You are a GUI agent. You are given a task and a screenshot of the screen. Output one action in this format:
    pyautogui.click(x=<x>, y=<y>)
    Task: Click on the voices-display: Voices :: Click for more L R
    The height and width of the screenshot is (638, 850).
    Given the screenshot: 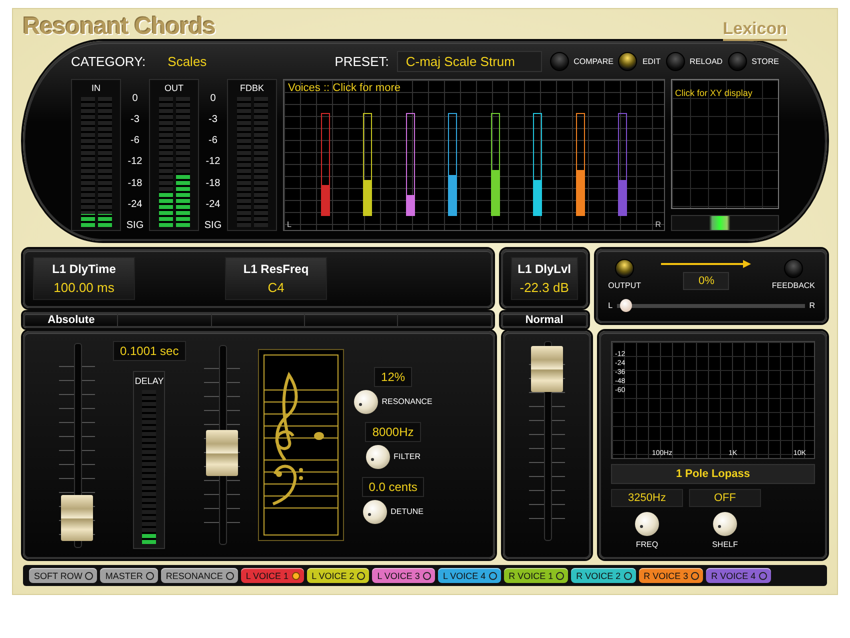 What is the action you would take?
    pyautogui.click(x=474, y=155)
    